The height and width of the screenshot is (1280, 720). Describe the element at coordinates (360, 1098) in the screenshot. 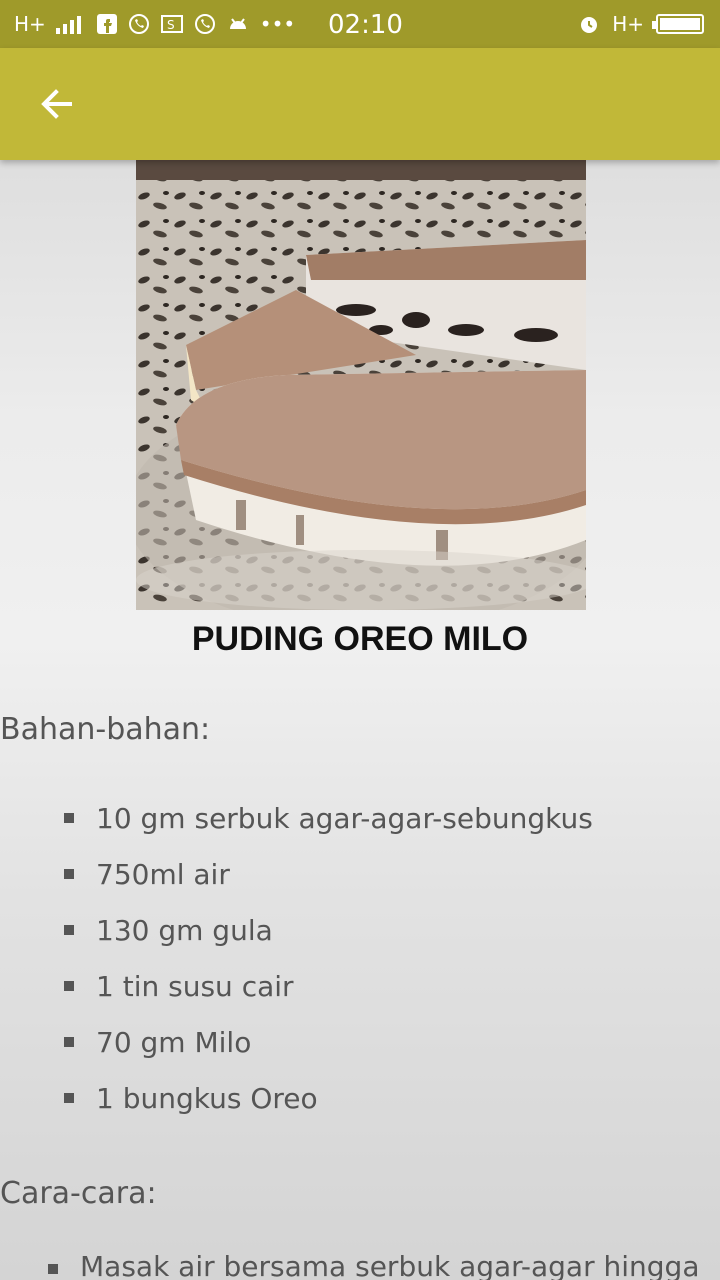

I see `list-item: 1 bungkus Oreo` at that location.